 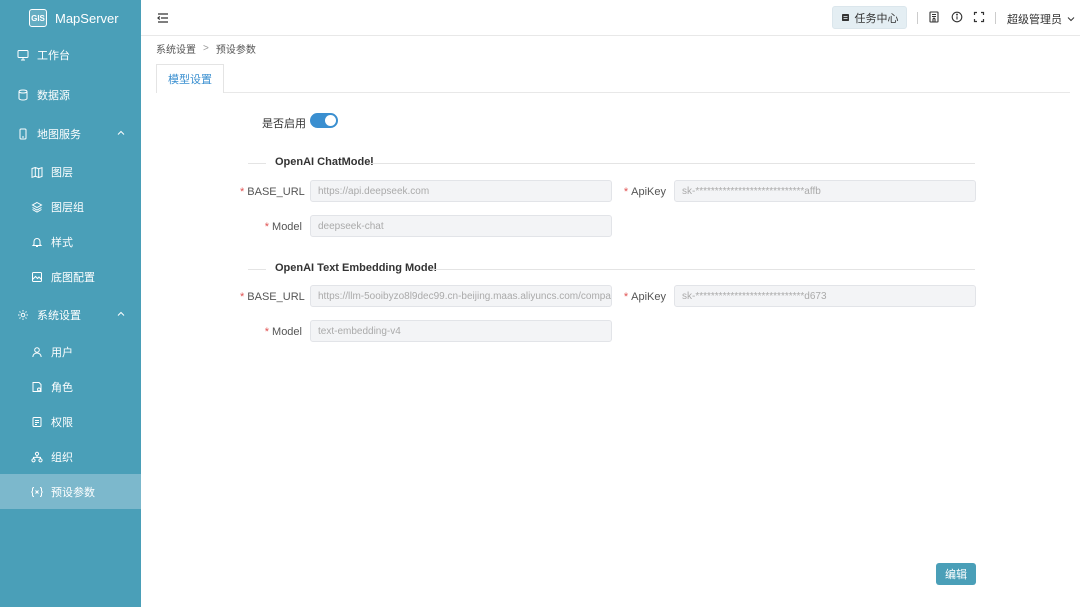 What do you see at coordinates (934, 17) in the screenshot?
I see `book-icon` at bounding box center [934, 17].